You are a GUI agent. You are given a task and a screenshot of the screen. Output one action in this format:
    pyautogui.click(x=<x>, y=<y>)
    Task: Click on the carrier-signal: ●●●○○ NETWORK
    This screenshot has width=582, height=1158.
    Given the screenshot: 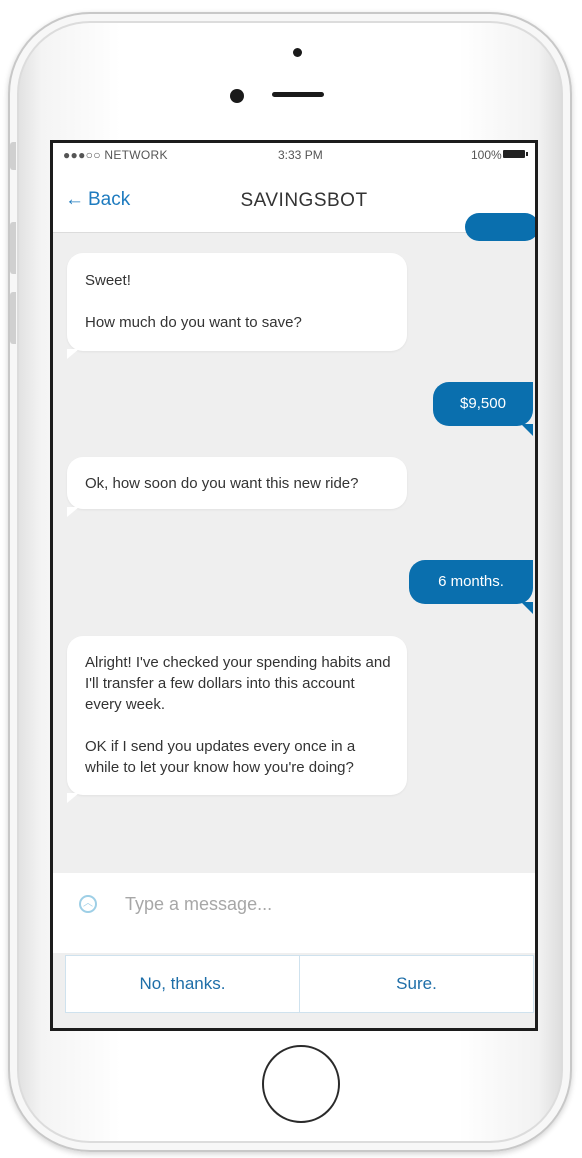 What is the action you would take?
    pyautogui.click(x=115, y=155)
    